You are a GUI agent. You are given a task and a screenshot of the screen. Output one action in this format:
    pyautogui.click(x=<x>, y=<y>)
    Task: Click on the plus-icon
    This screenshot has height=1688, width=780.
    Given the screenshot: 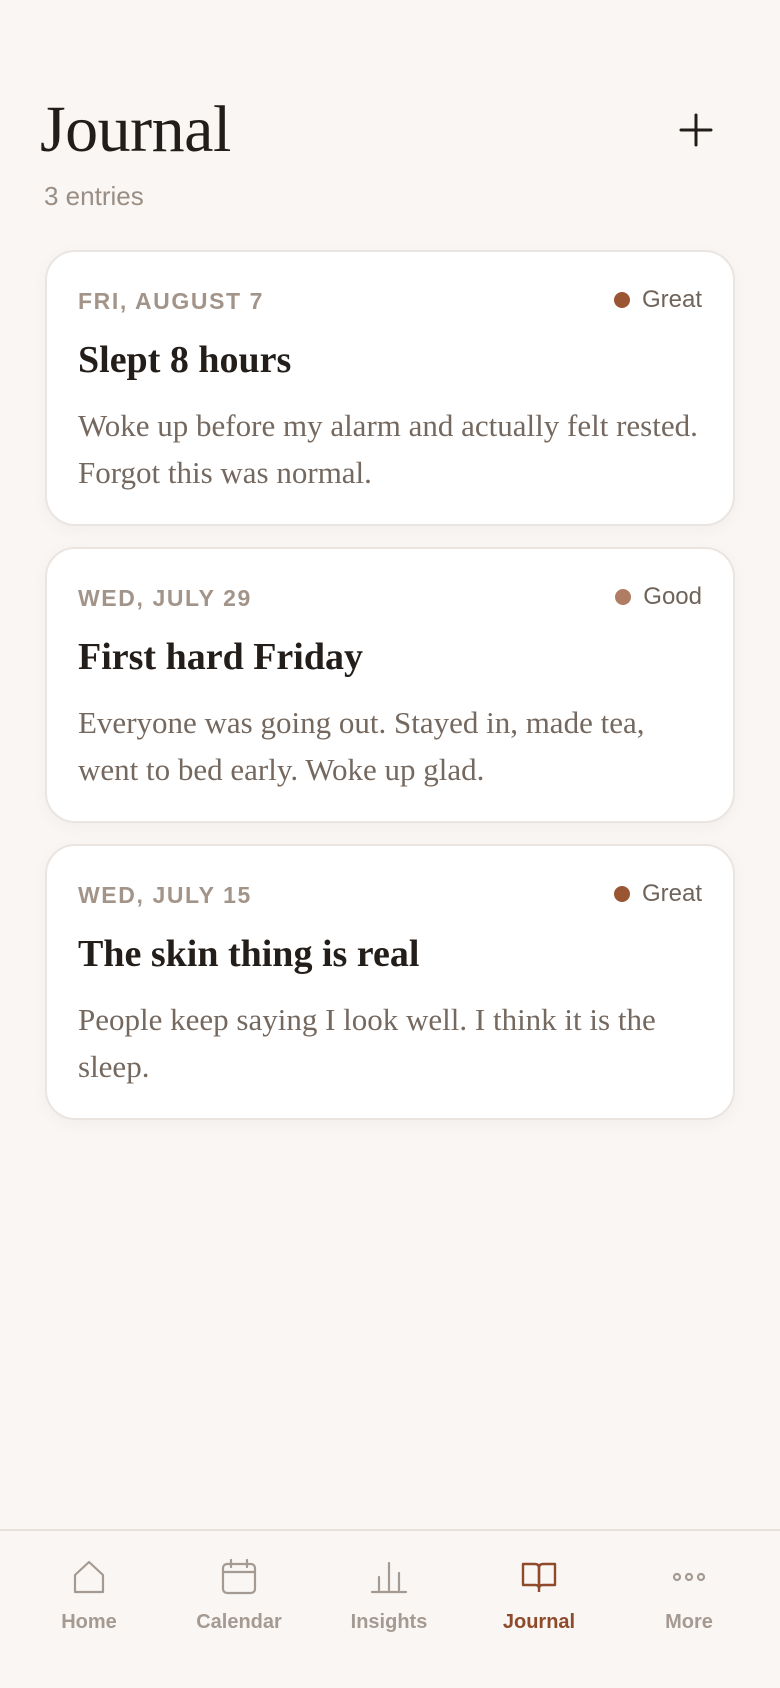 What is the action you would take?
    pyautogui.click(x=696, y=130)
    